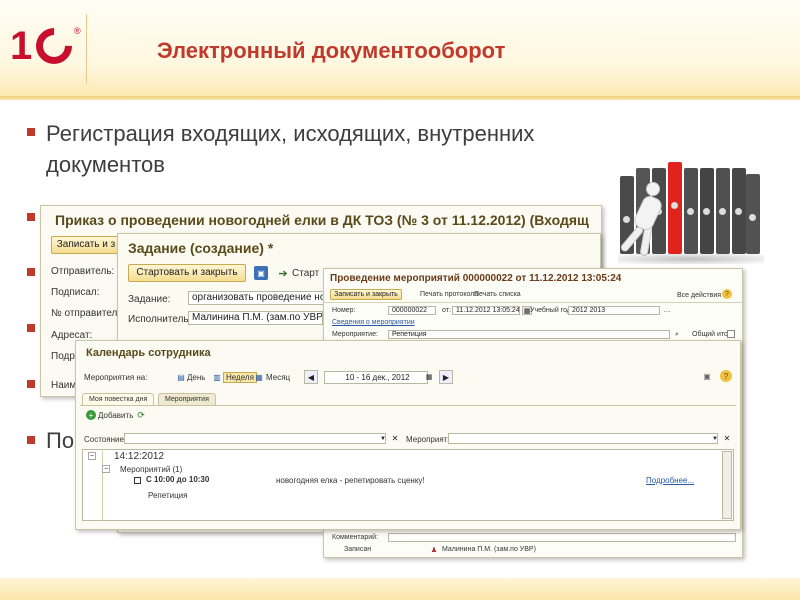 This screenshot has height=600, width=800. What do you see at coordinates (21, 46) in the screenshot?
I see `logo-mark-1: 1` at bounding box center [21, 46].